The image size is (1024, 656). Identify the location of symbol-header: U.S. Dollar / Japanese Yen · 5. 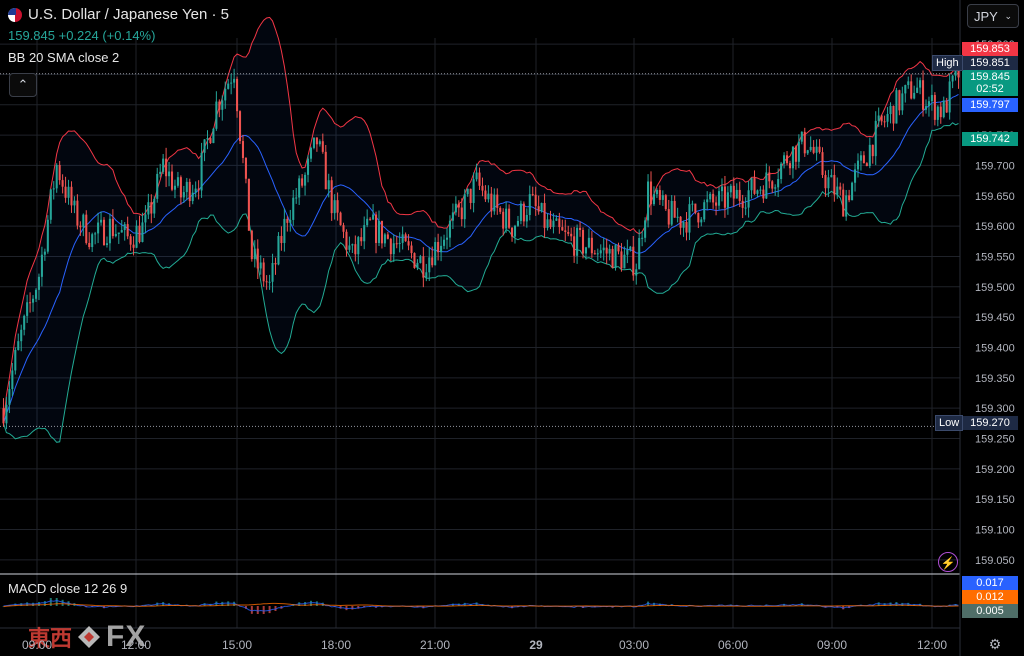
(118, 14).